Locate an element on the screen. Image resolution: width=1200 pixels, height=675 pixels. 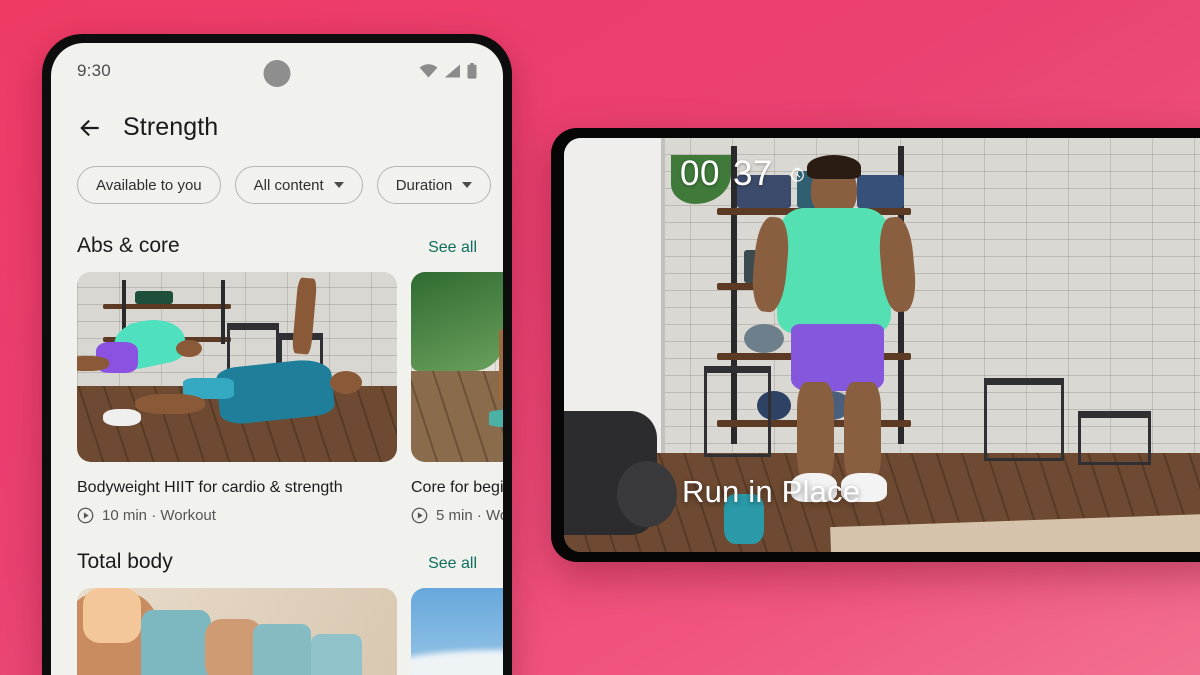
filter-chip-available-to-you: Available to you is located at coordinates (149, 185).